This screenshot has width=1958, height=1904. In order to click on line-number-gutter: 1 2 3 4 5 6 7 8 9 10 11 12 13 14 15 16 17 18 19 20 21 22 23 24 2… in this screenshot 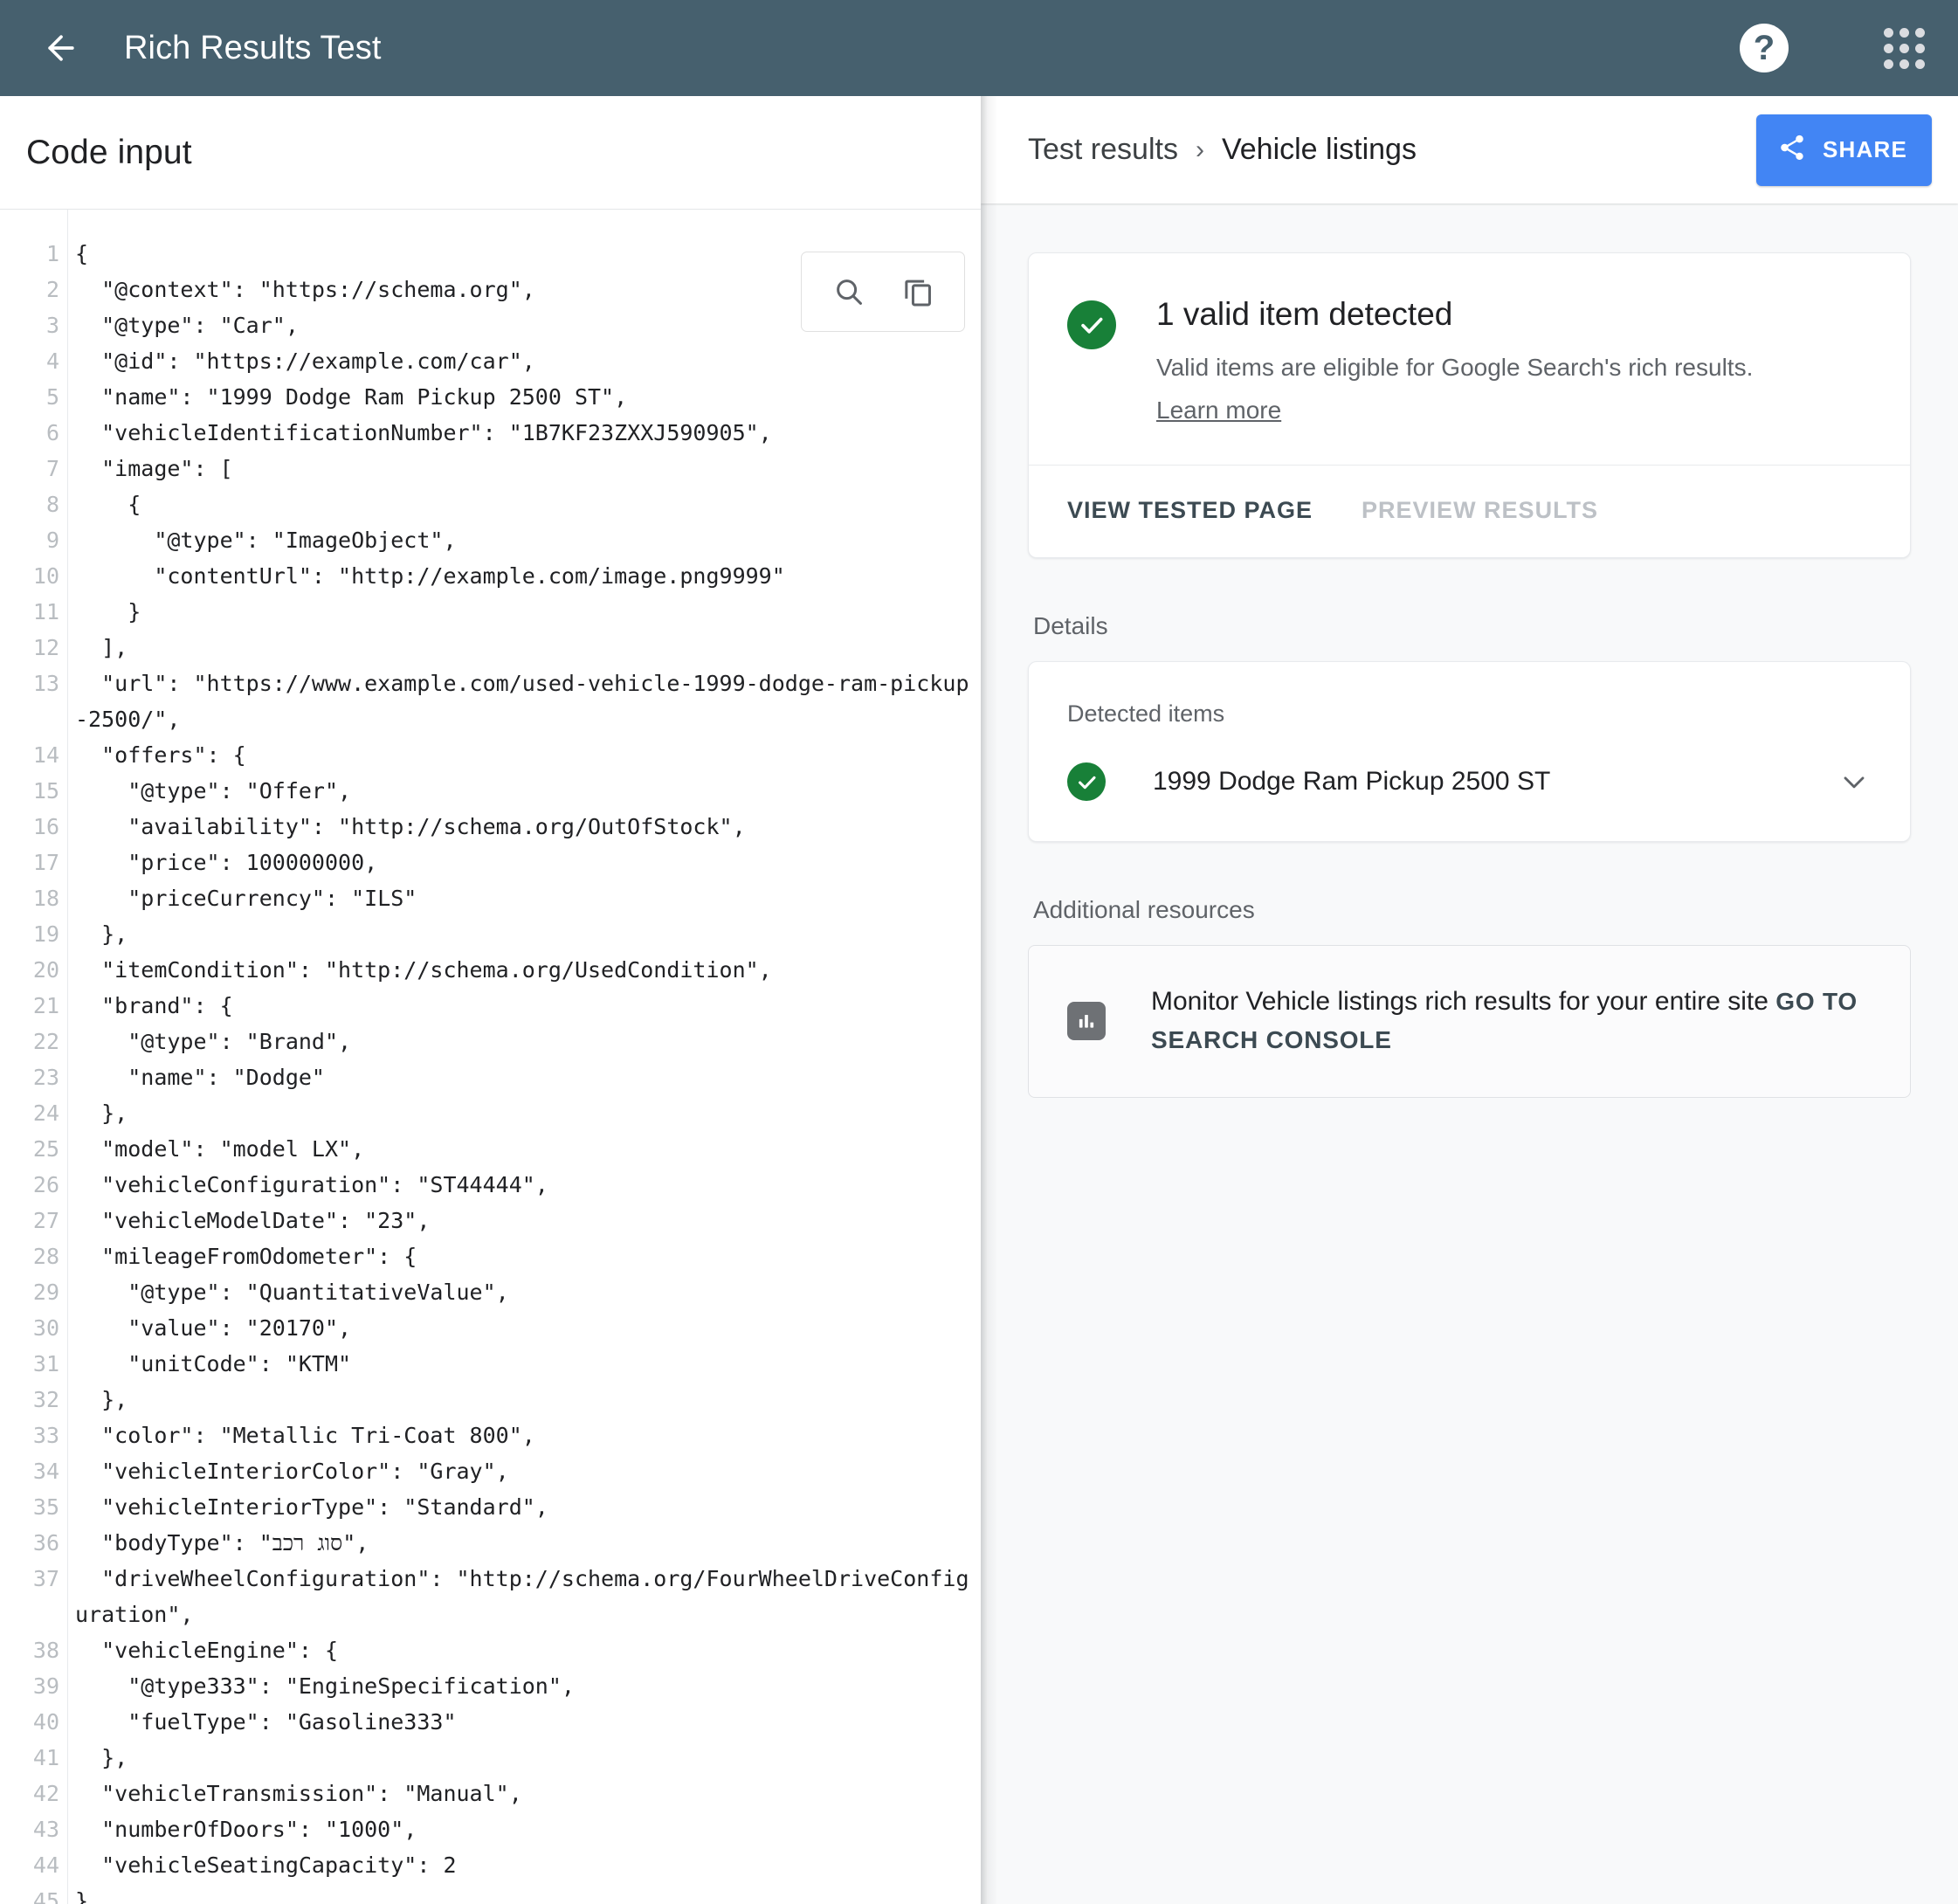, I will do `click(34, 1057)`.